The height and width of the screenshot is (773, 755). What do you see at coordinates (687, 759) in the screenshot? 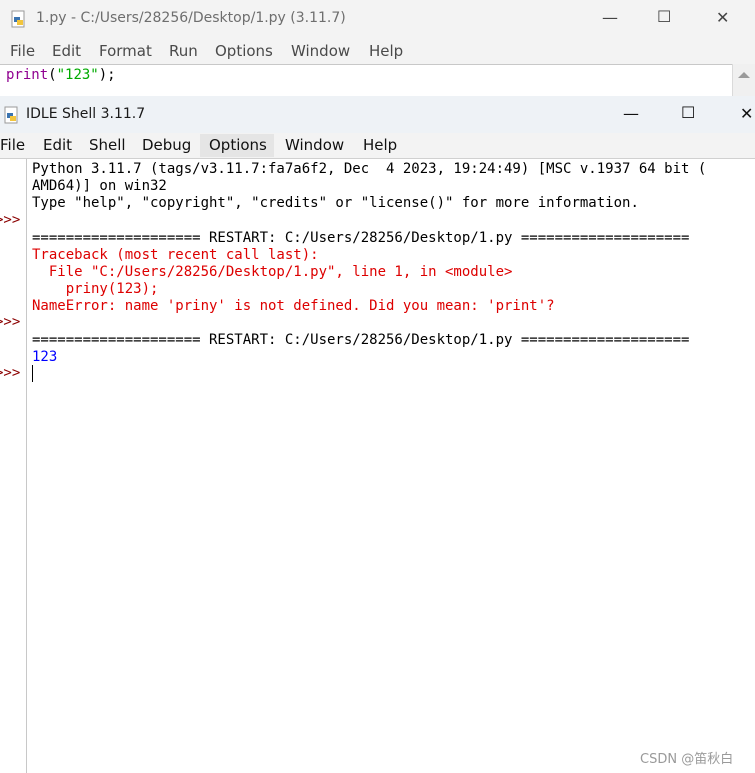
I see `watermark: CSDN @笛秋白` at bounding box center [687, 759].